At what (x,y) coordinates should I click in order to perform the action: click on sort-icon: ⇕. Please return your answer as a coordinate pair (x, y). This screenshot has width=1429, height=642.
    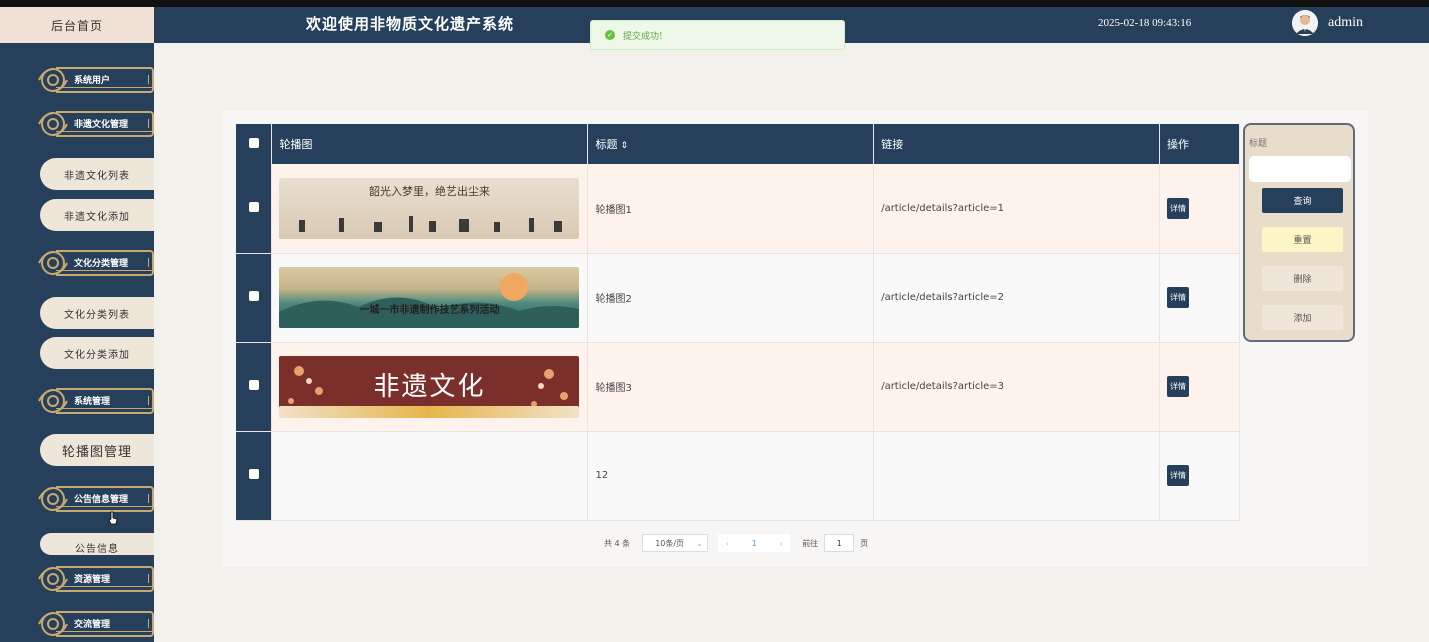
    Looking at the image, I should click on (624, 146).